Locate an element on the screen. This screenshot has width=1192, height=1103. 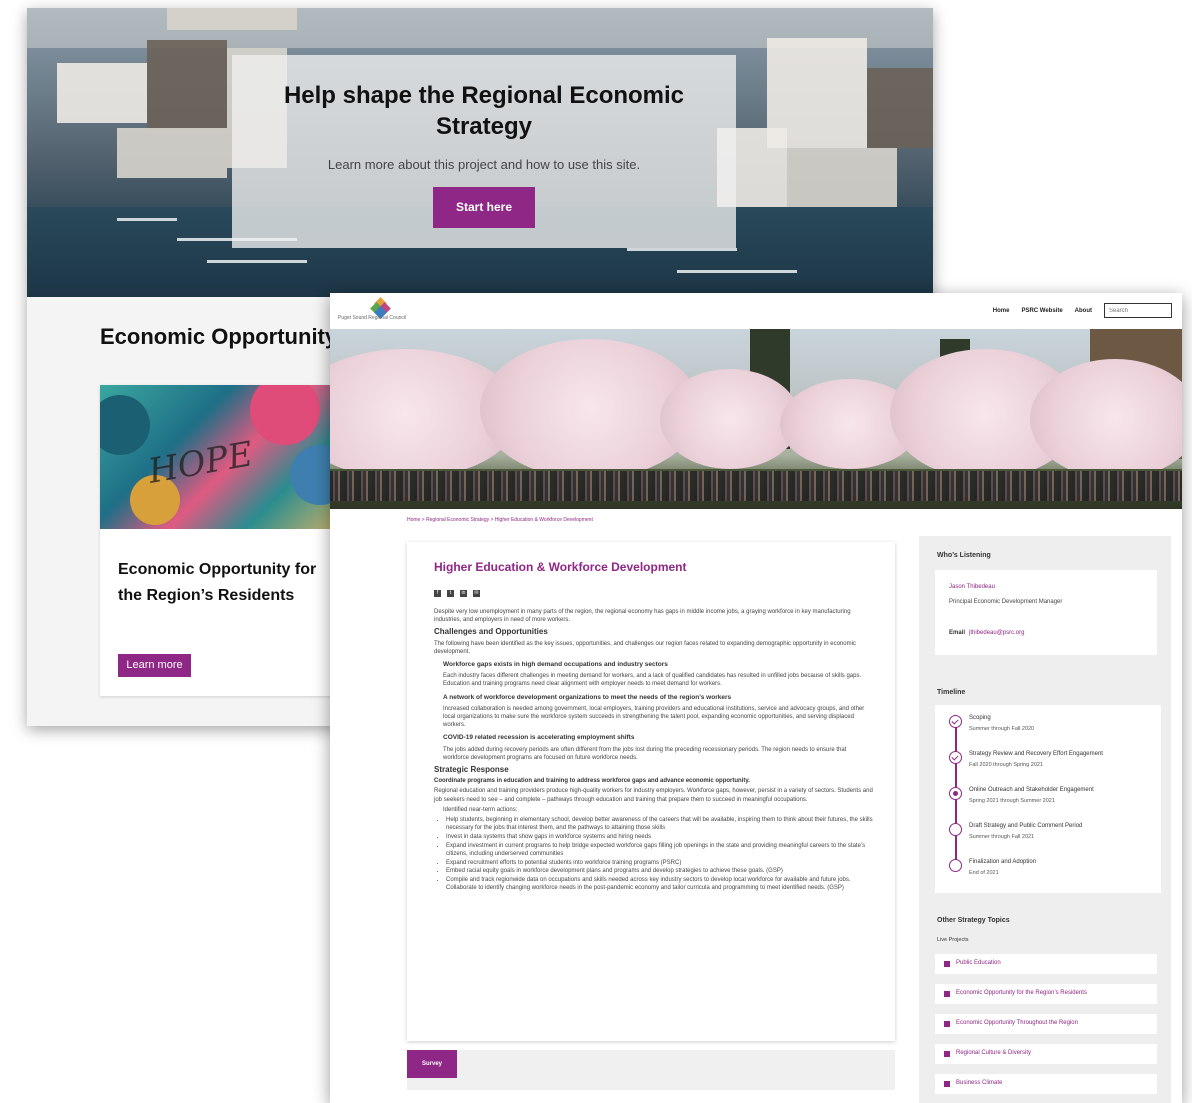
survey-button: Survey is located at coordinates (432, 1064).